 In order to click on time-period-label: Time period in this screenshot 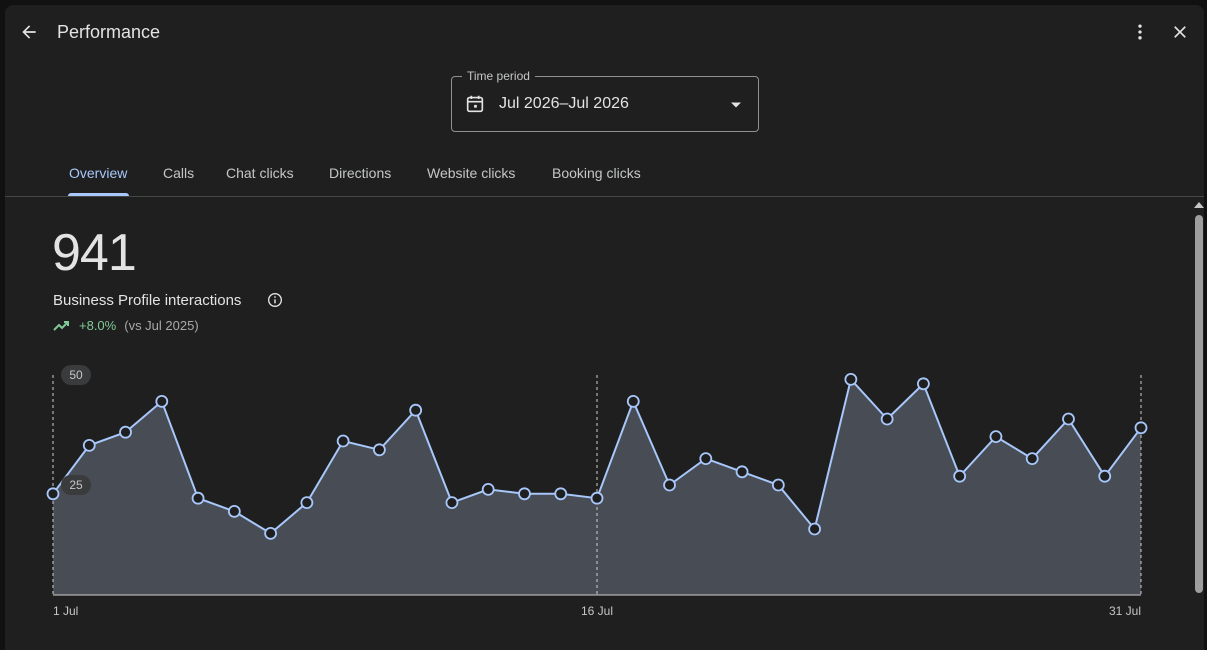, I will do `click(498, 76)`.